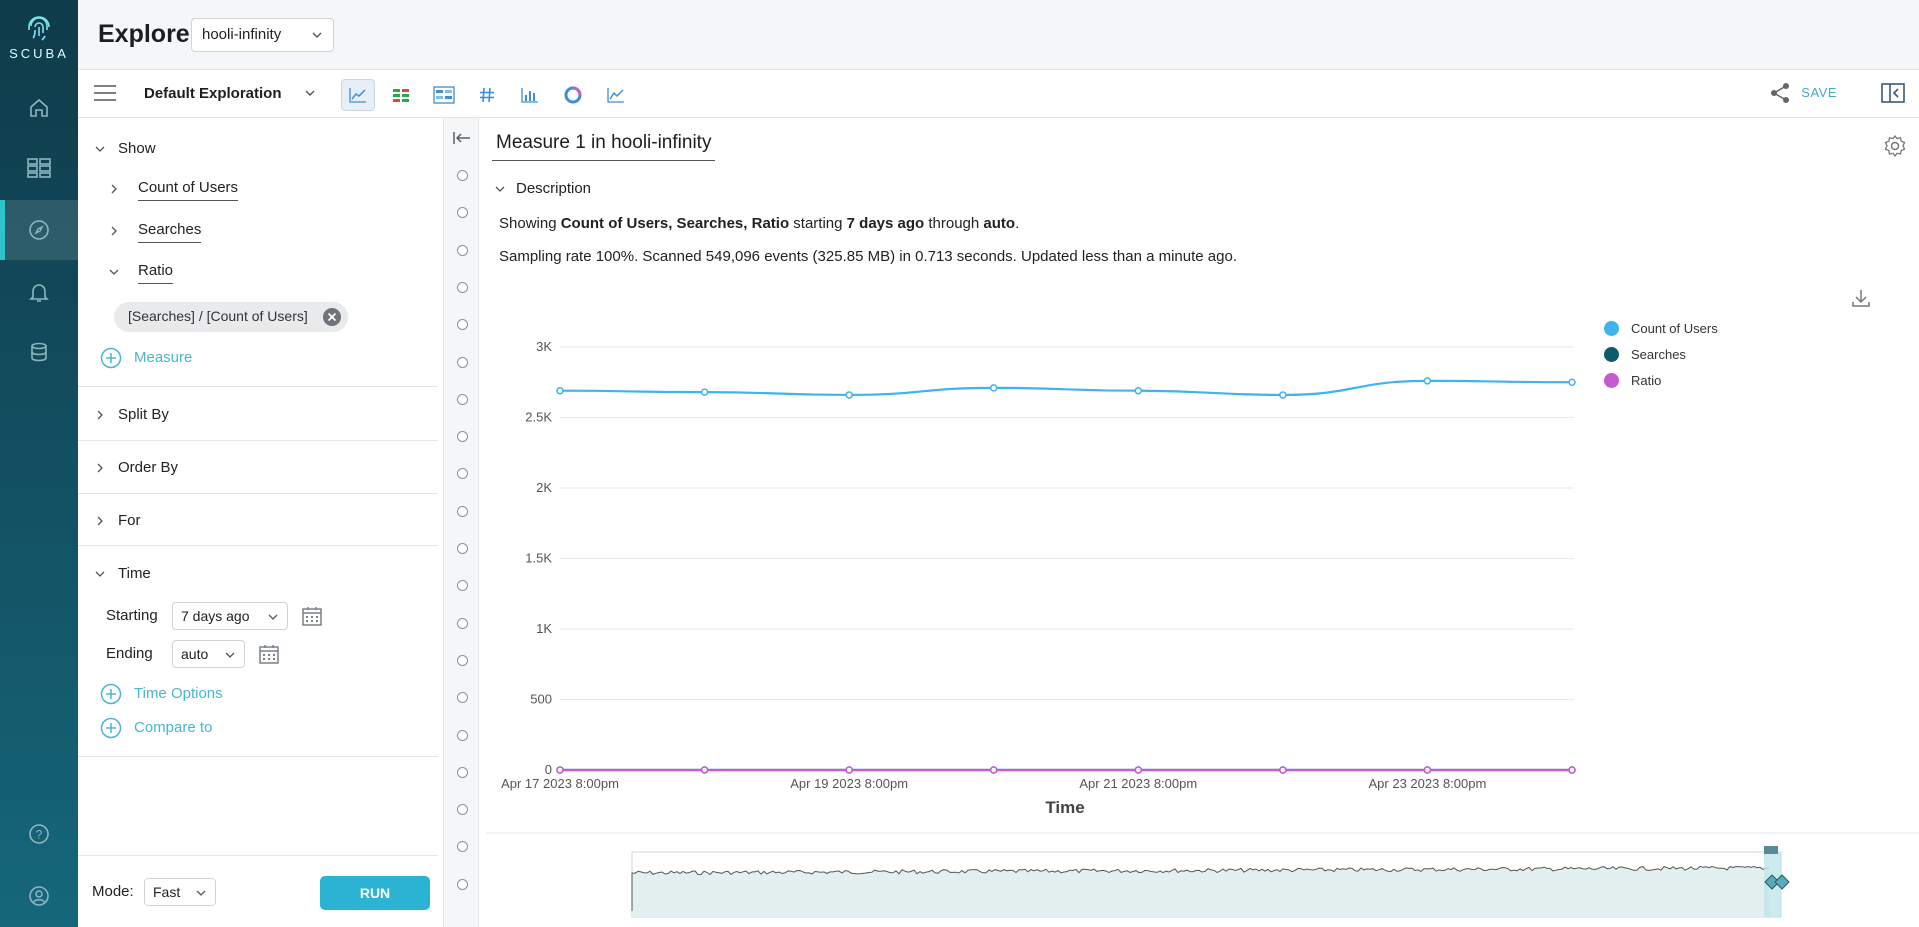 Image resolution: width=1919 pixels, height=927 pixels. Describe the element at coordinates (111, 358) in the screenshot. I see `plus-circle-icon` at that location.